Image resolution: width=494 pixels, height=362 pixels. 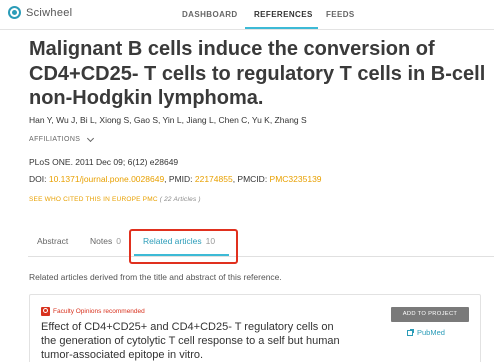 I want to click on nav-references: REFERENCES, so click(x=283, y=14).